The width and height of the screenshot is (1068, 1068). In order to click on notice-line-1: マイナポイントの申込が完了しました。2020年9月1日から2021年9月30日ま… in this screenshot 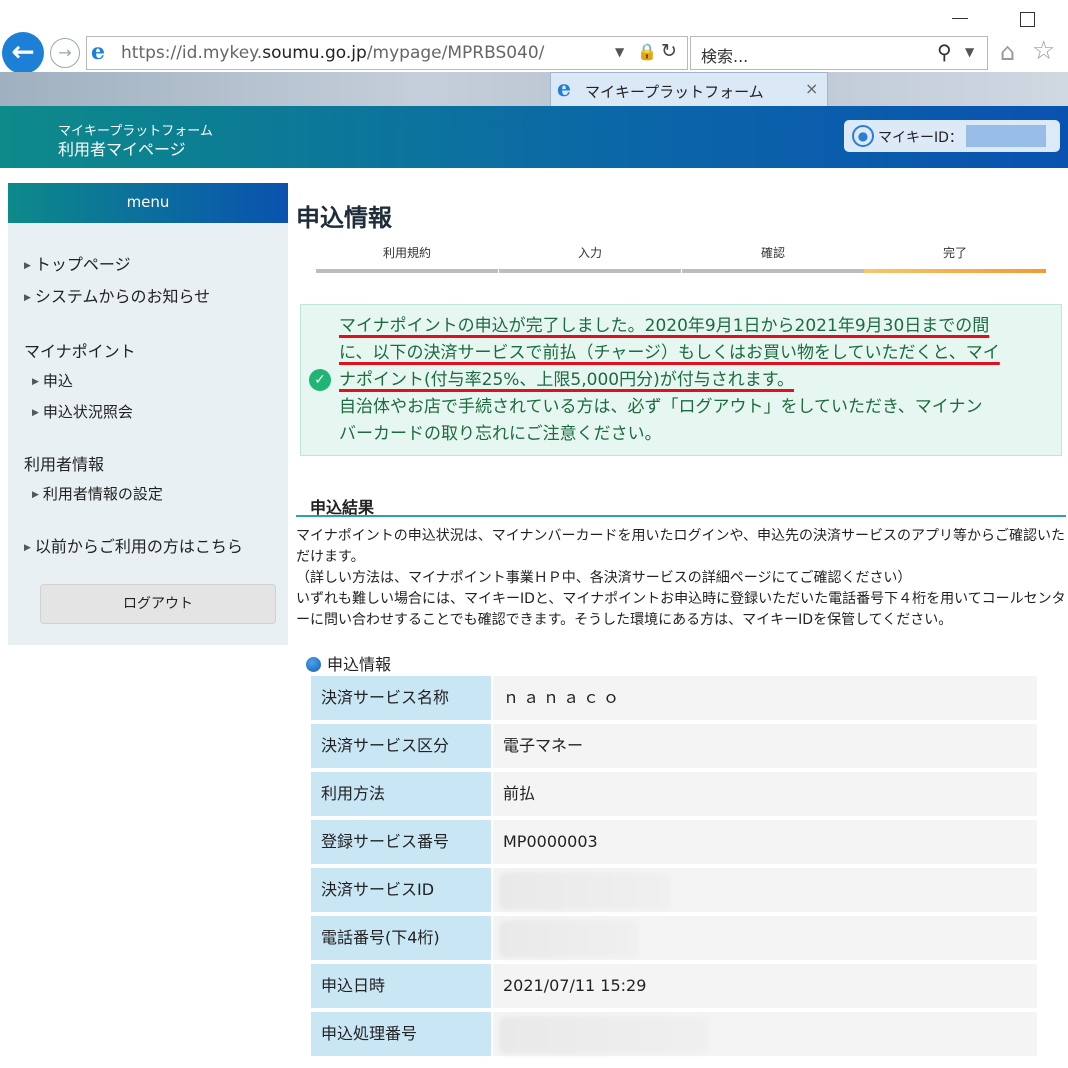, I will do `click(664, 326)`.